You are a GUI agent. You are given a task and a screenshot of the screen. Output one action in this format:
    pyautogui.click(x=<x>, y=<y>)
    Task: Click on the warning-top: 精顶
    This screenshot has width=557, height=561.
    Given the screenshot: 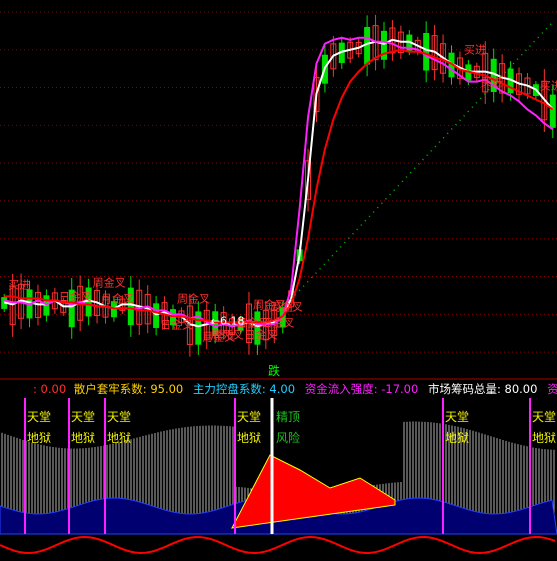 What is the action you would take?
    pyautogui.click(x=288, y=417)
    